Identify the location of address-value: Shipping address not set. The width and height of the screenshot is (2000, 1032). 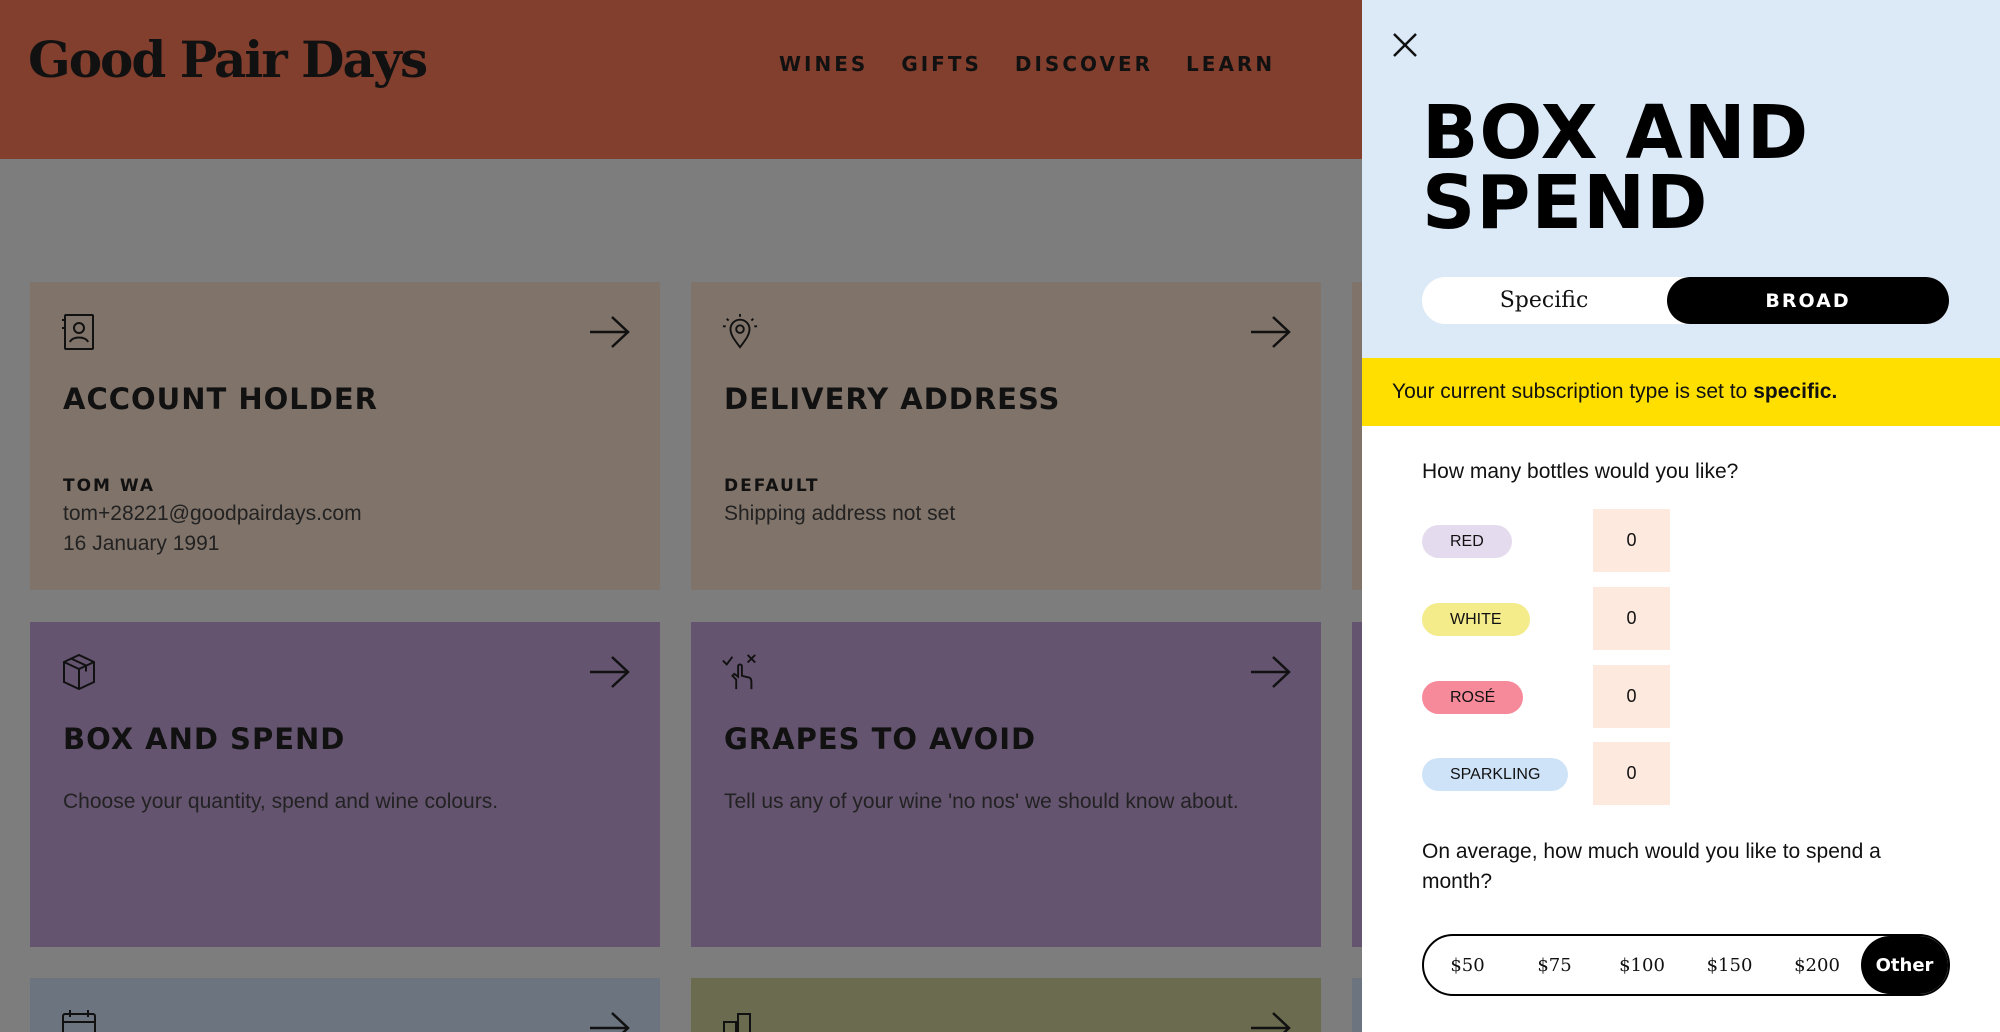
(840, 513).